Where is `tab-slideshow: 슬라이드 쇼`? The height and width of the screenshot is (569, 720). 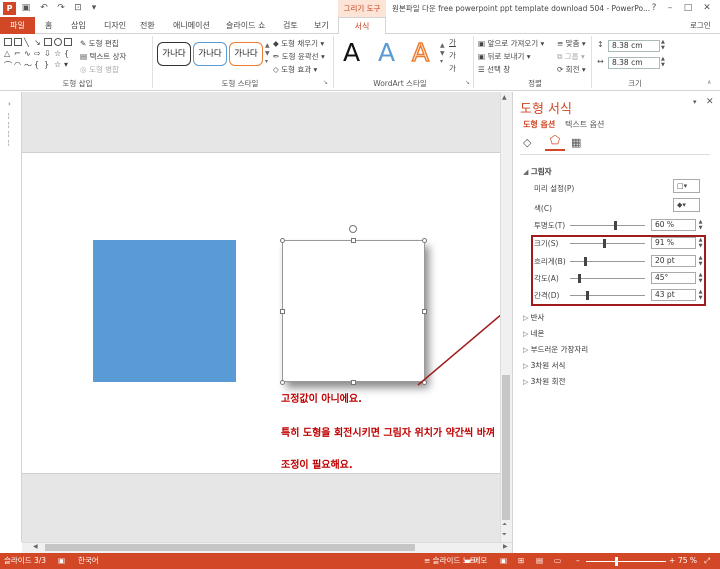
tab-slideshow: 슬라이드 쇼 is located at coordinates (245, 25).